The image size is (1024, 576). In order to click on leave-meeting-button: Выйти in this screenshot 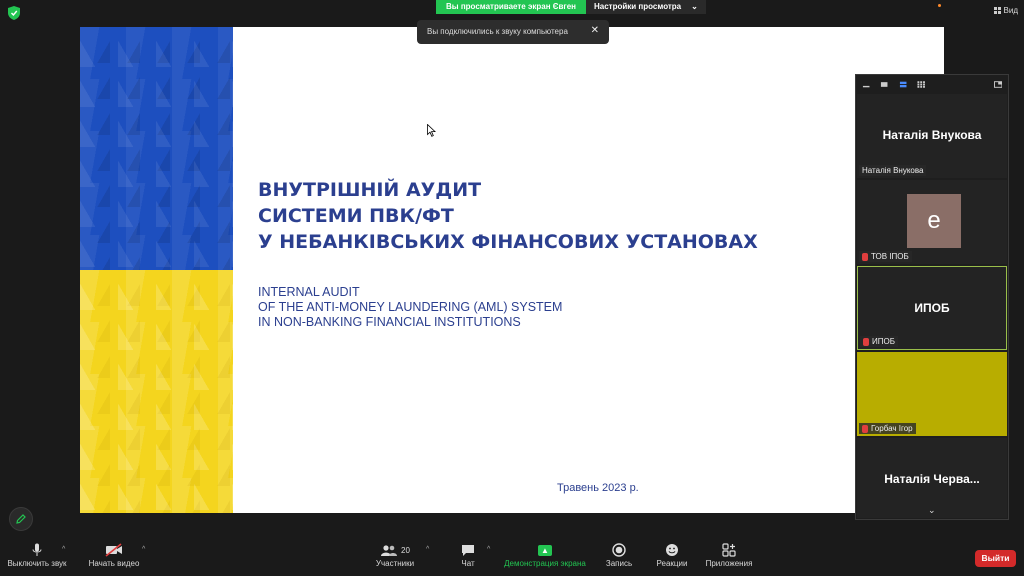, I will do `click(995, 558)`.